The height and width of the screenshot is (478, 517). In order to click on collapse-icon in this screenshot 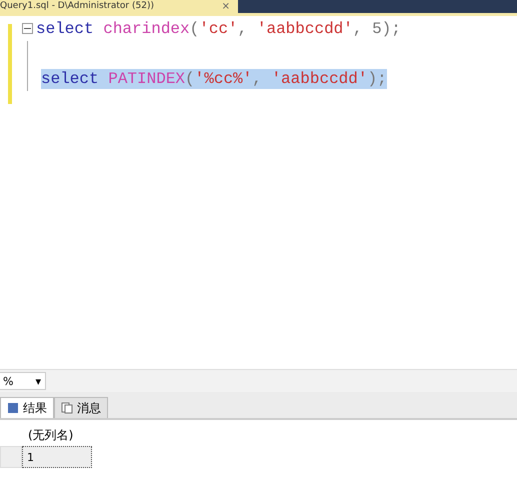, I will do `click(27, 28)`.